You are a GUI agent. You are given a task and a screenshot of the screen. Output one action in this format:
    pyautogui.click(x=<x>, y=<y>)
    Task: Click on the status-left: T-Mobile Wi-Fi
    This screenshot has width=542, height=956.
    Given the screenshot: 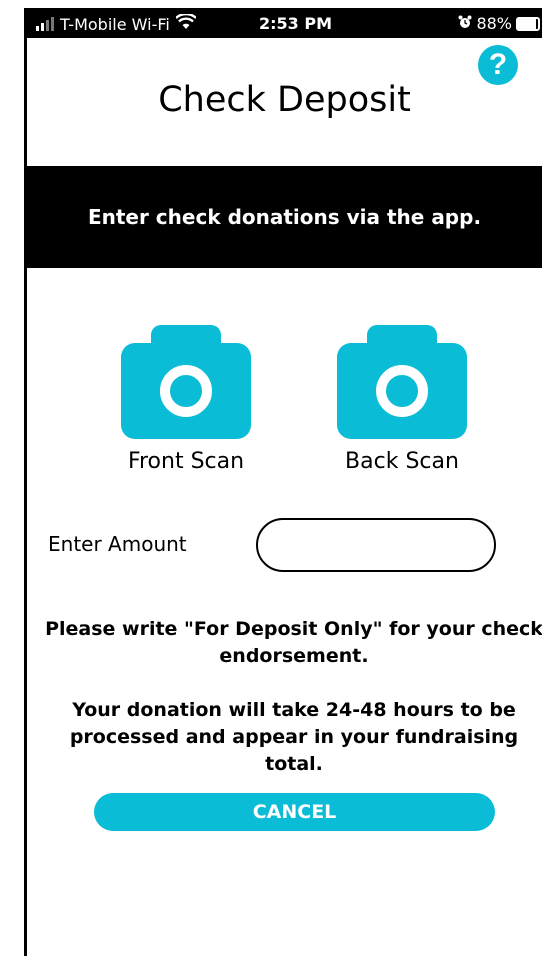 What is the action you would take?
    pyautogui.click(x=116, y=23)
    